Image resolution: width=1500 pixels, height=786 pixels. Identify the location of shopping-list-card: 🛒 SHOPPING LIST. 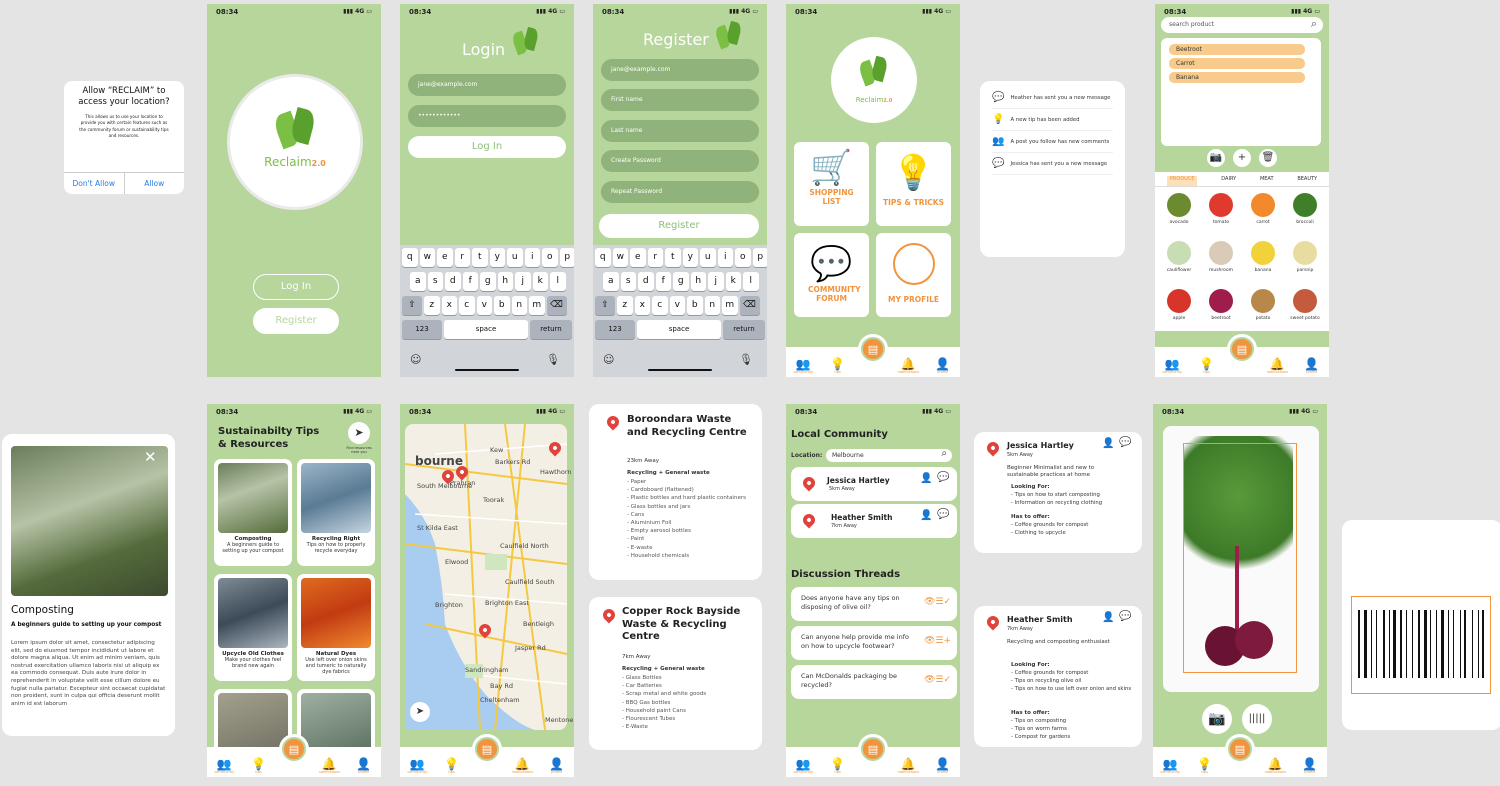
(831, 184).